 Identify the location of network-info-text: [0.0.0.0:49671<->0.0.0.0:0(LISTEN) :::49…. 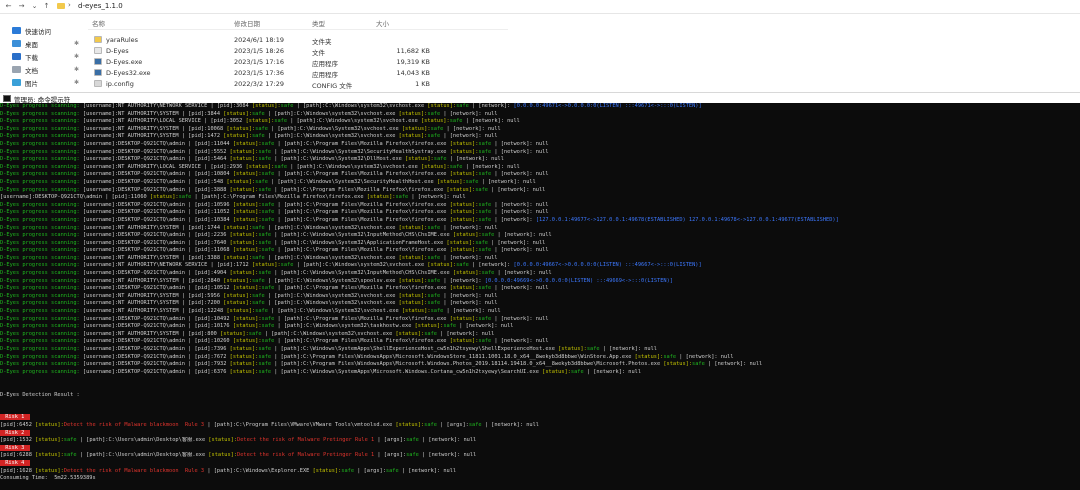
(607, 106).